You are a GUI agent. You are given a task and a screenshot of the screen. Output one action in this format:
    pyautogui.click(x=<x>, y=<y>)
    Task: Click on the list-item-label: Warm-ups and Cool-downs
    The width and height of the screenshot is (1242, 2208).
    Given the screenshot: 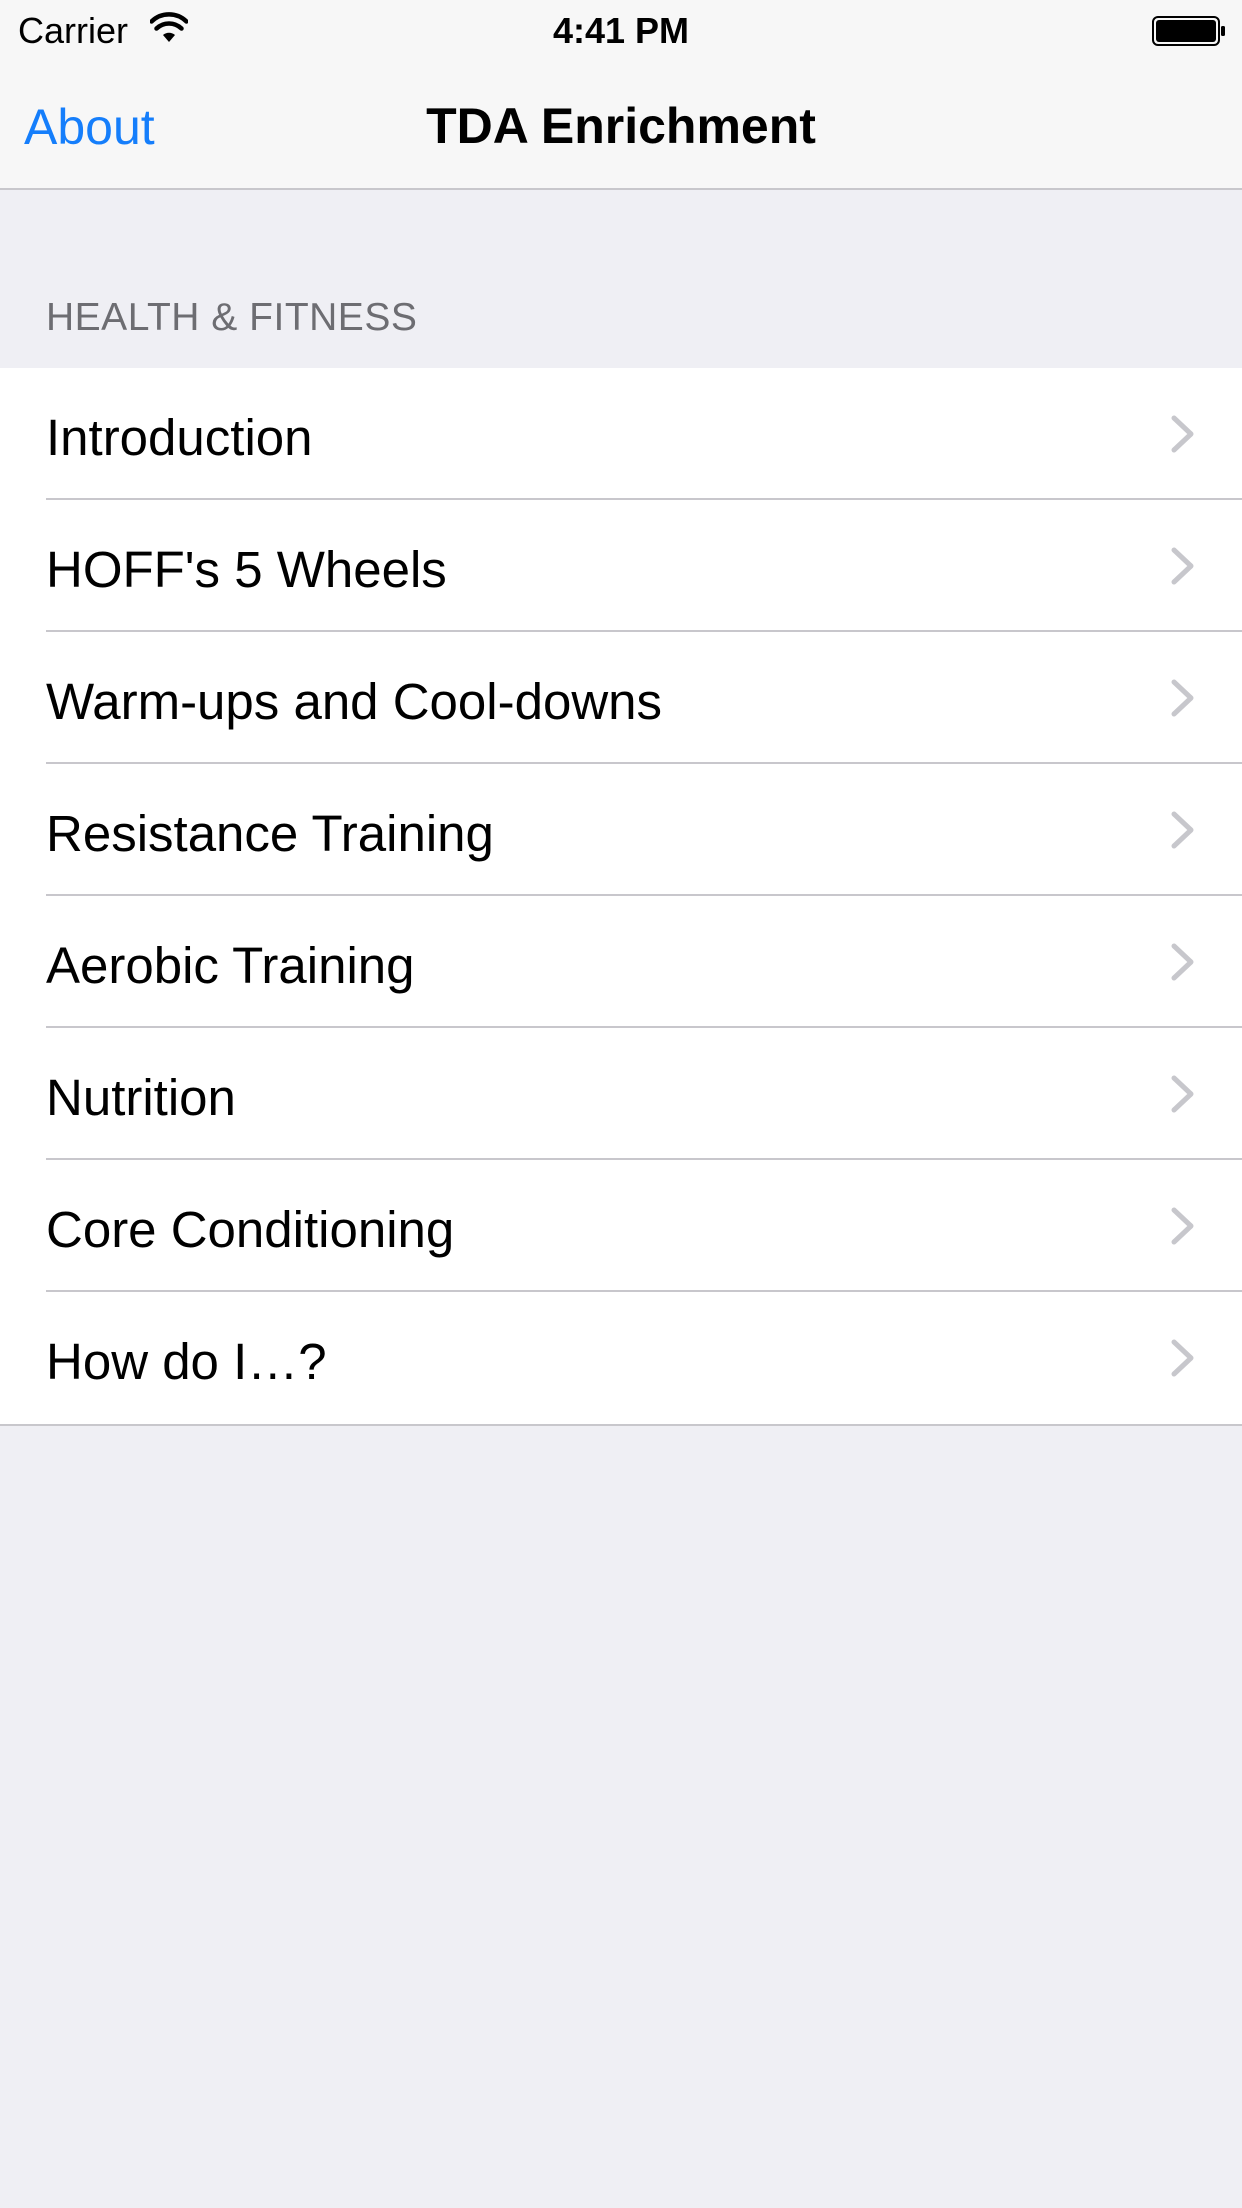 What is the action you would take?
    pyautogui.click(x=354, y=701)
    